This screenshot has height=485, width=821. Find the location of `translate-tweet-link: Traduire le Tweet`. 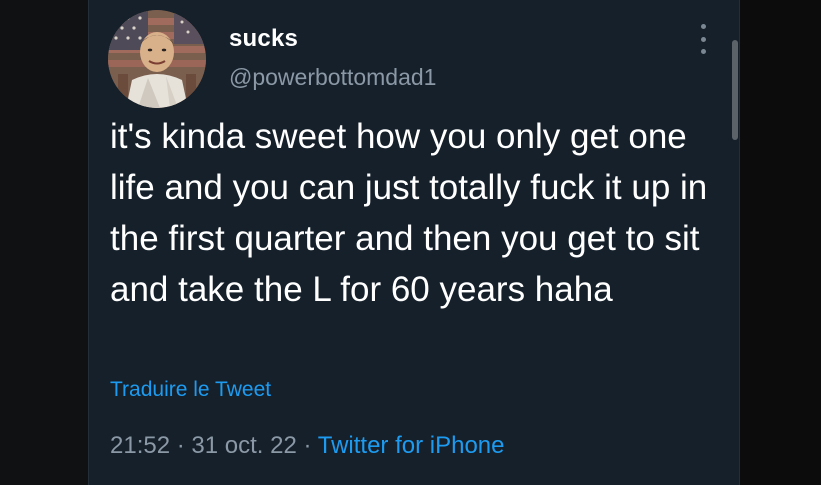

translate-tweet-link: Traduire le Tweet is located at coordinates (190, 390).